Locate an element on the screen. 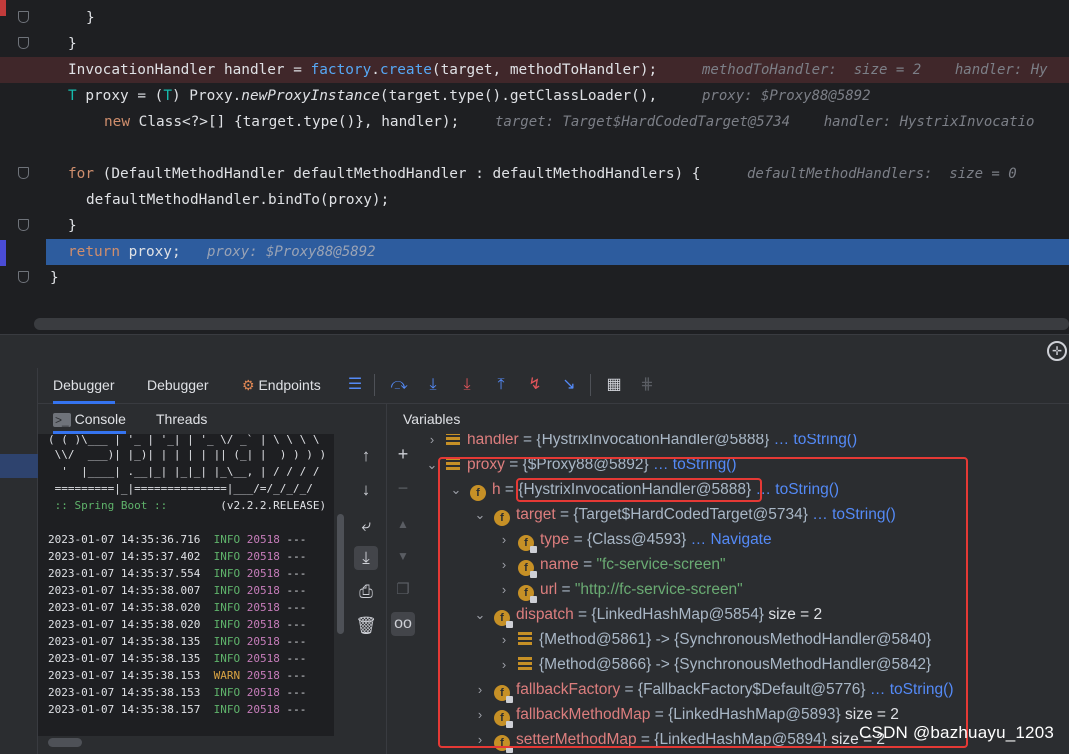 The height and width of the screenshot is (754, 1069). highlight-box-small is located at coordinates (639, 490).